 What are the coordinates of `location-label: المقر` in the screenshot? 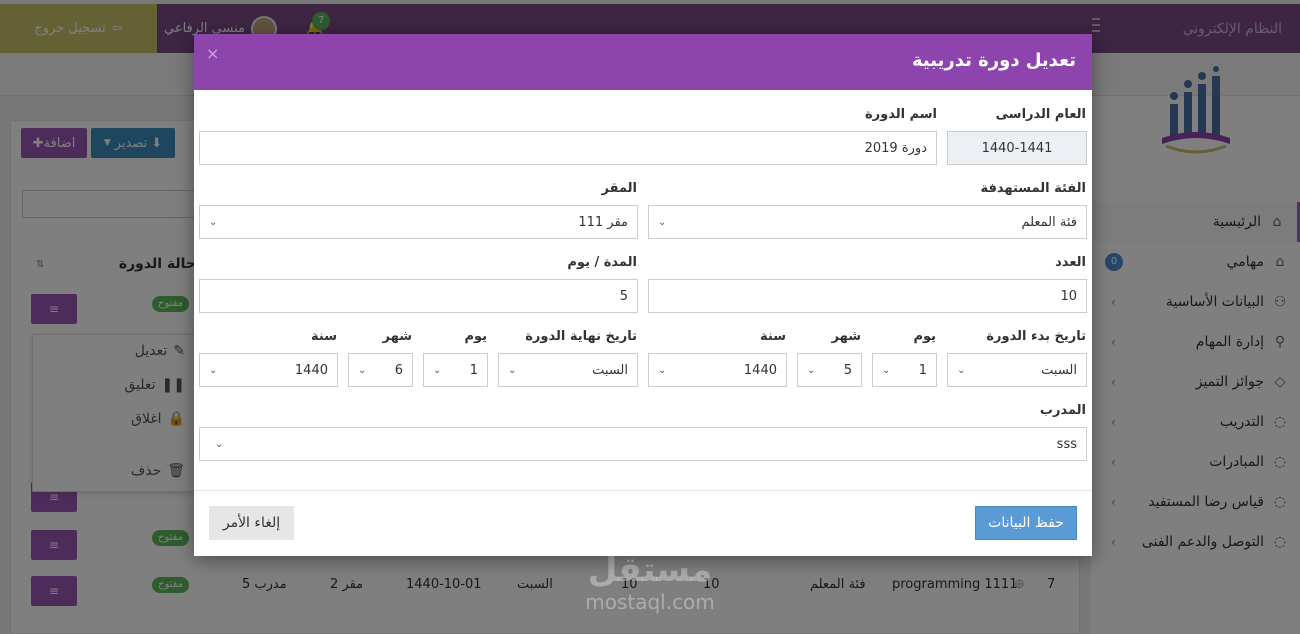 It's located at (619, 188).